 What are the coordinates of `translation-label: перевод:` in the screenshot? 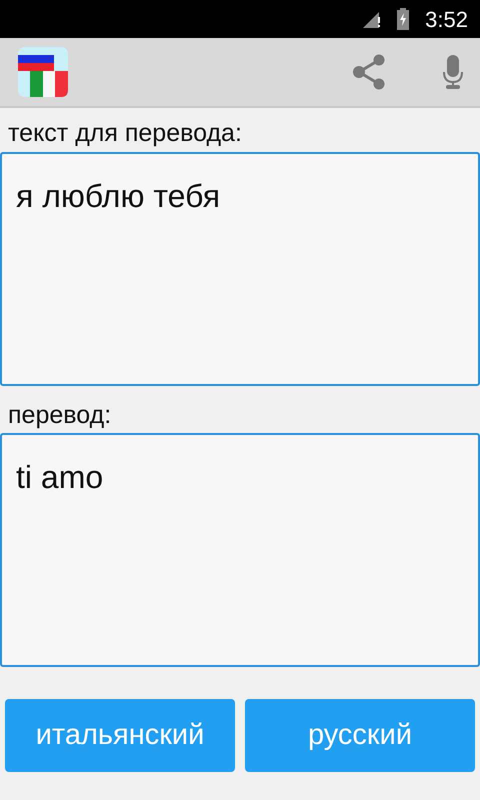 It's located at (59, 415).